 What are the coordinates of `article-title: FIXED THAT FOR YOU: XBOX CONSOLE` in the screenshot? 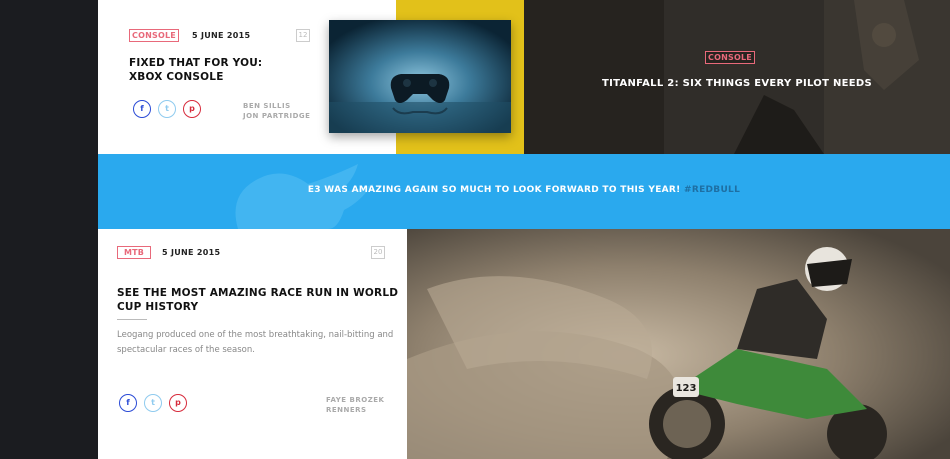 It's located at (195, 70).